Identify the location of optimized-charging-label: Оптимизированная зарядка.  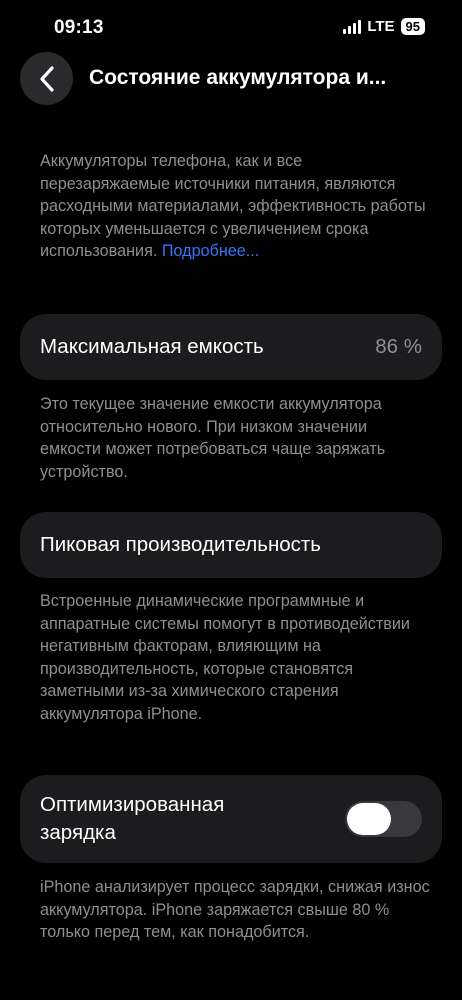
(132, 818).